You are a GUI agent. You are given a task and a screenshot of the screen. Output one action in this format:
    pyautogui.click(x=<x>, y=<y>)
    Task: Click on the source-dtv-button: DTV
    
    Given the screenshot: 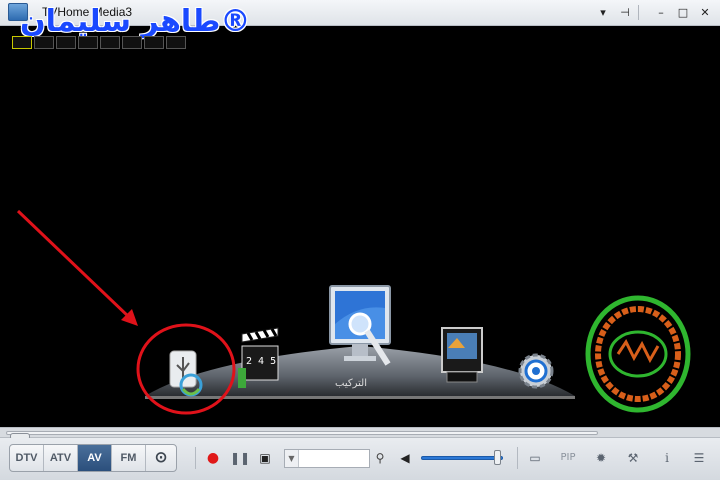 What is the action you would take?
    pyautogui.click(x=27, y=458)
    